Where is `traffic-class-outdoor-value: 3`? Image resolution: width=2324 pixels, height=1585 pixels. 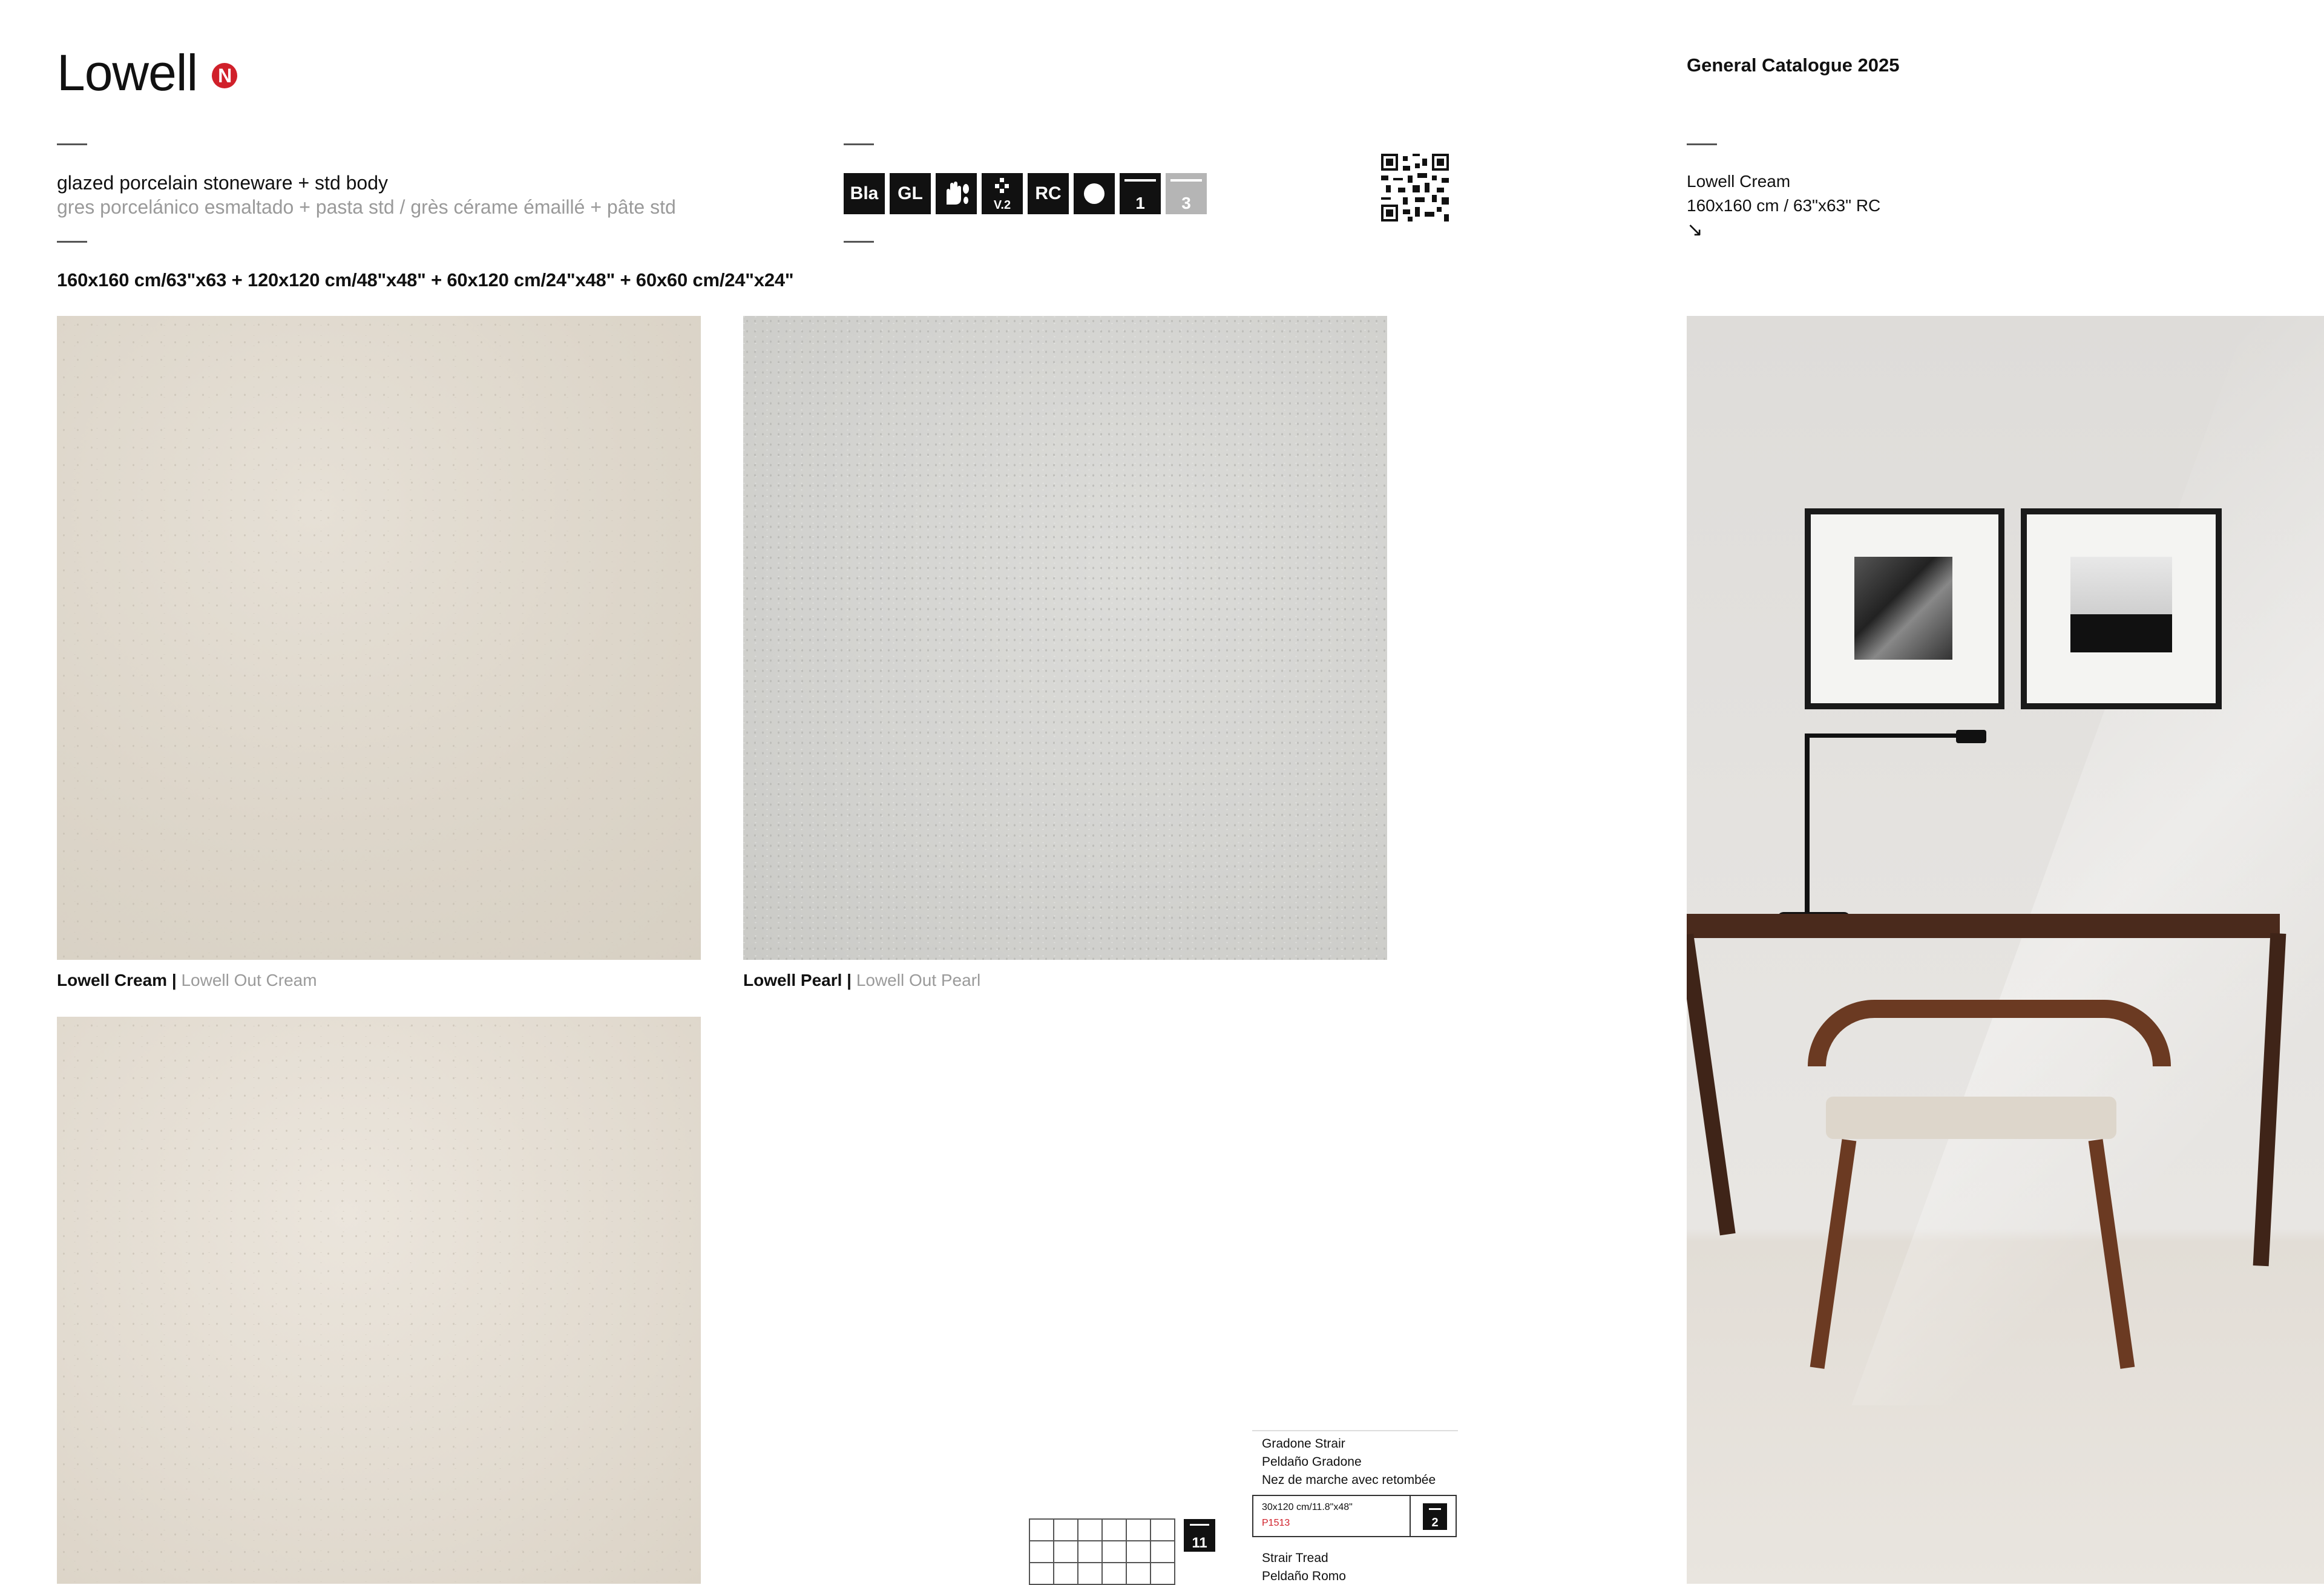
traffic-class-outdoor-value: 3 is located at coordinates (1186, 203).